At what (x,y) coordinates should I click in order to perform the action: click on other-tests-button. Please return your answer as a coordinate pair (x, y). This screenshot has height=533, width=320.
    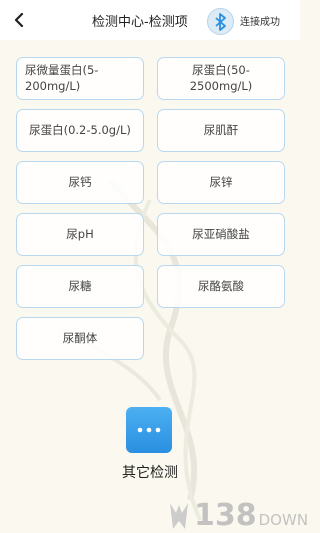
    Looking at the image, I should click on (149, 430).